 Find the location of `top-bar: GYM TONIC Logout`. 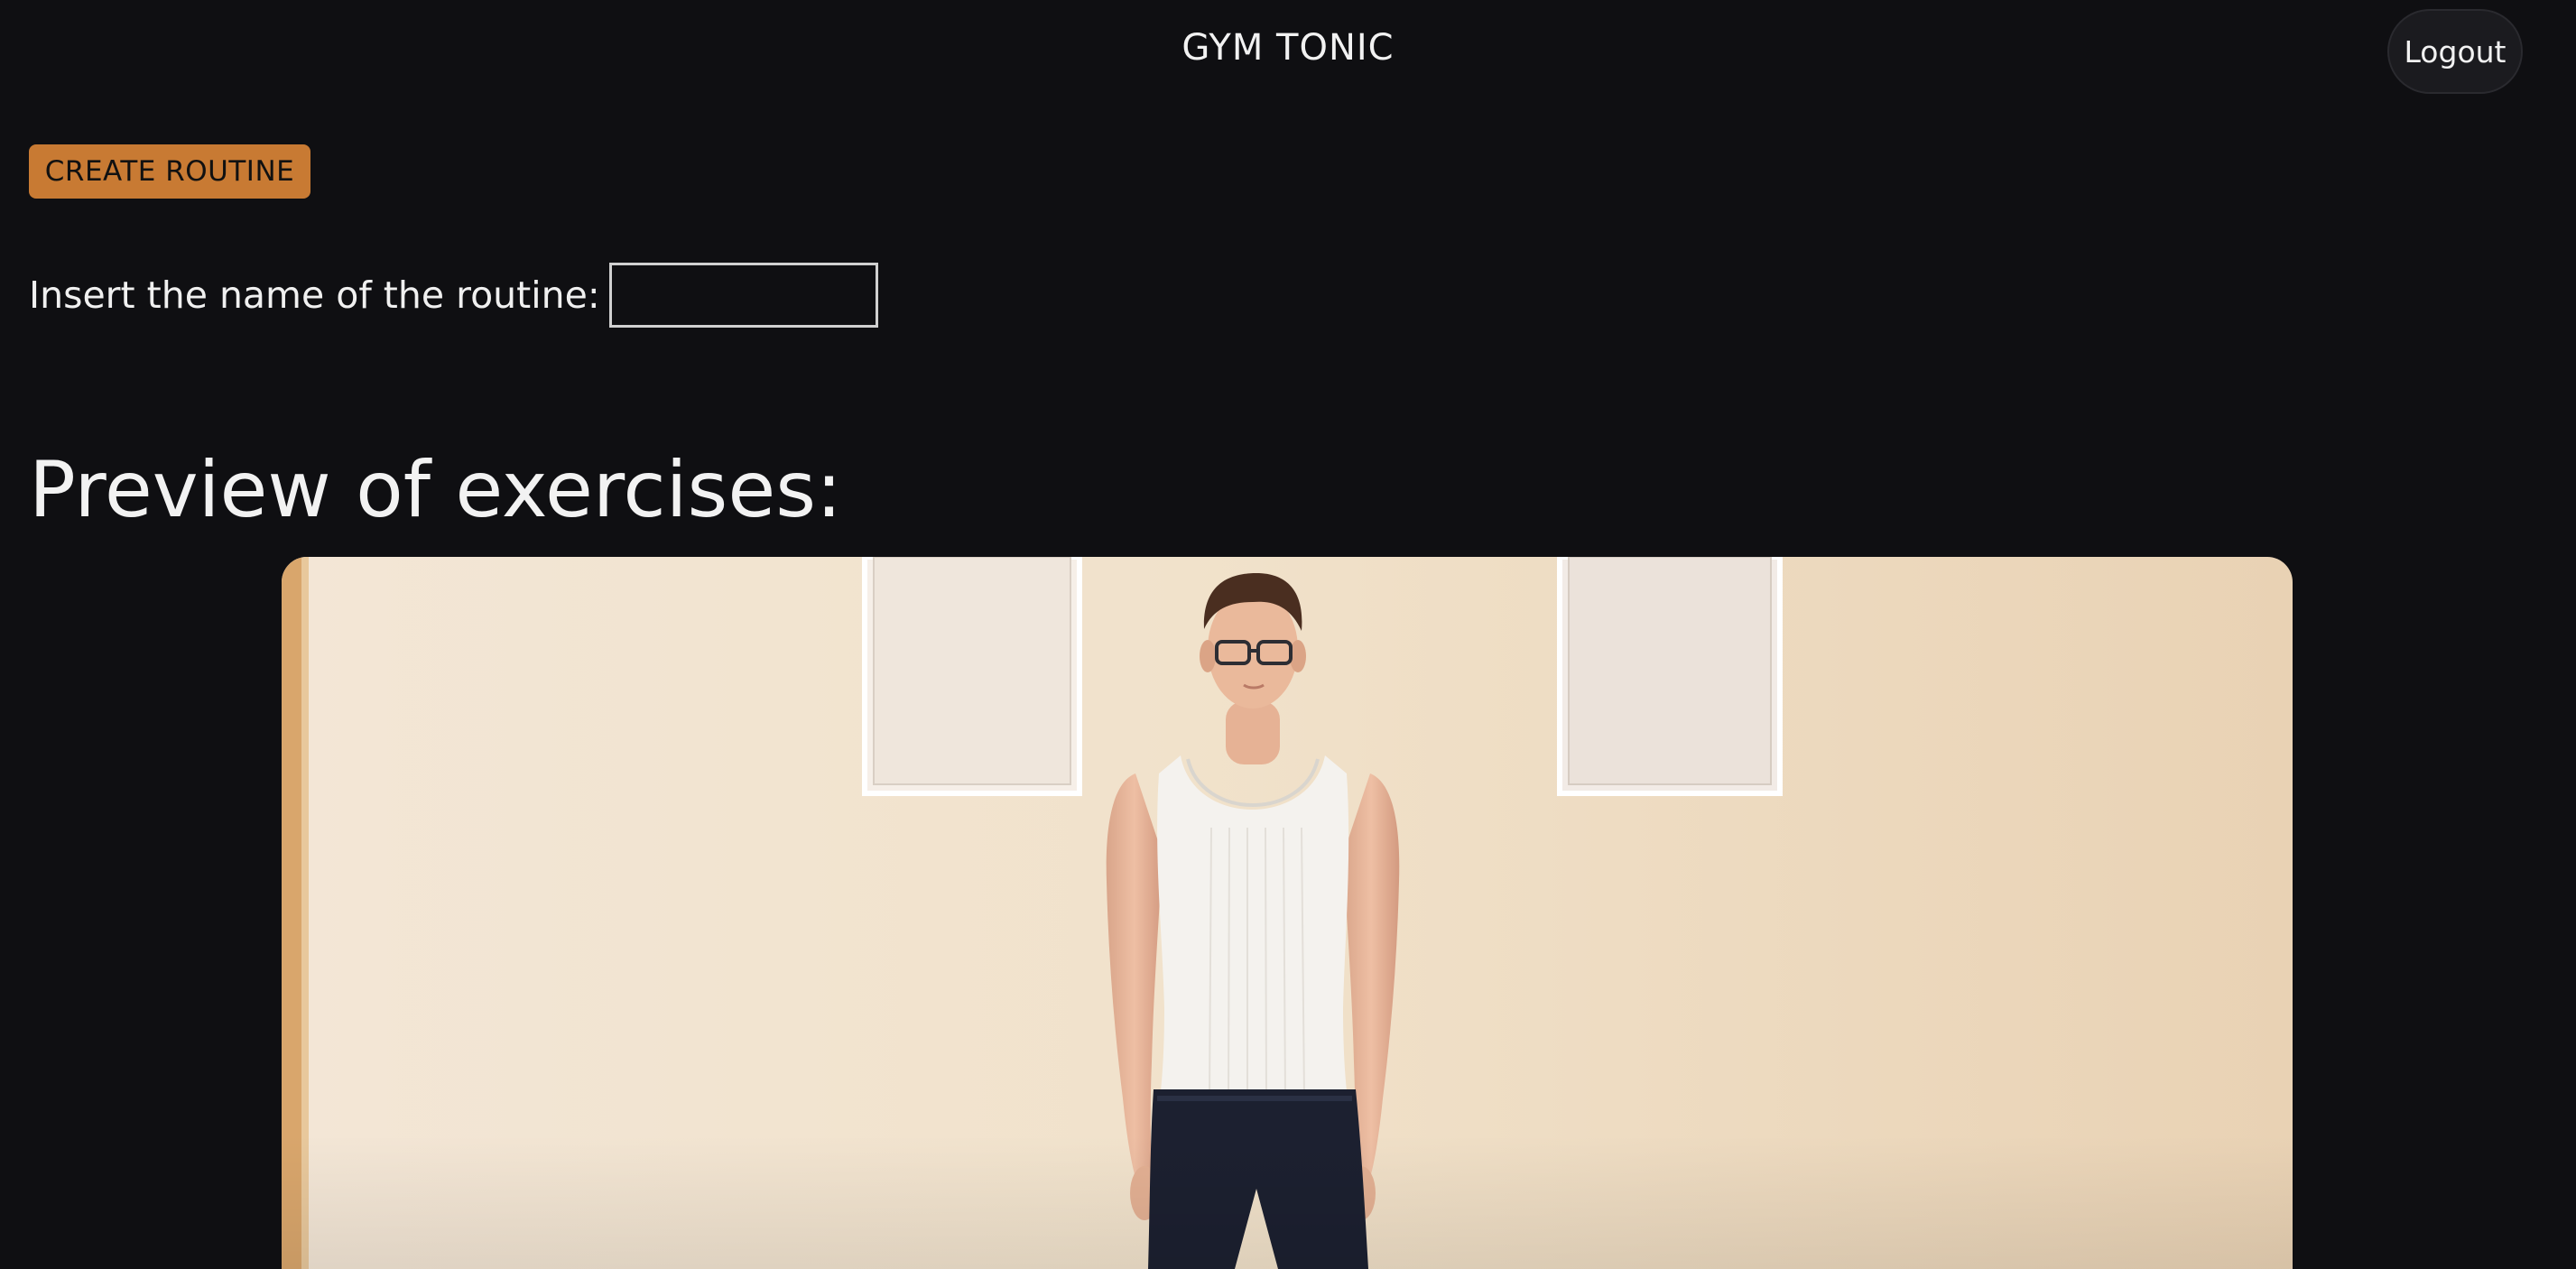

top-bar: GYM TONIC Logout is located at coordinates (1288, 52).